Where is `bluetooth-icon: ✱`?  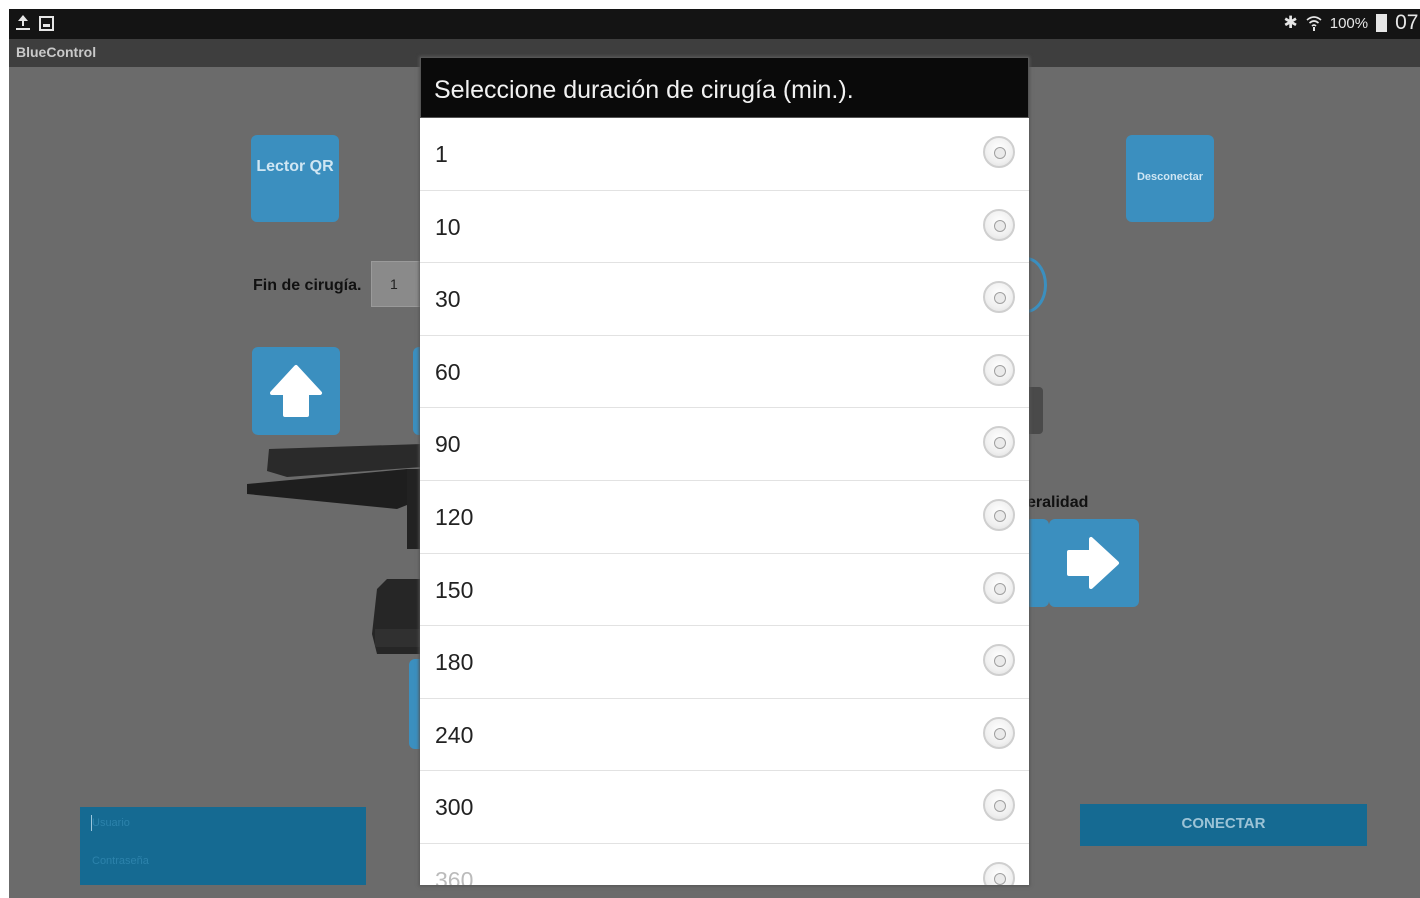
bluetooth-icon: ✱ is located at coordinates (1290, 22).